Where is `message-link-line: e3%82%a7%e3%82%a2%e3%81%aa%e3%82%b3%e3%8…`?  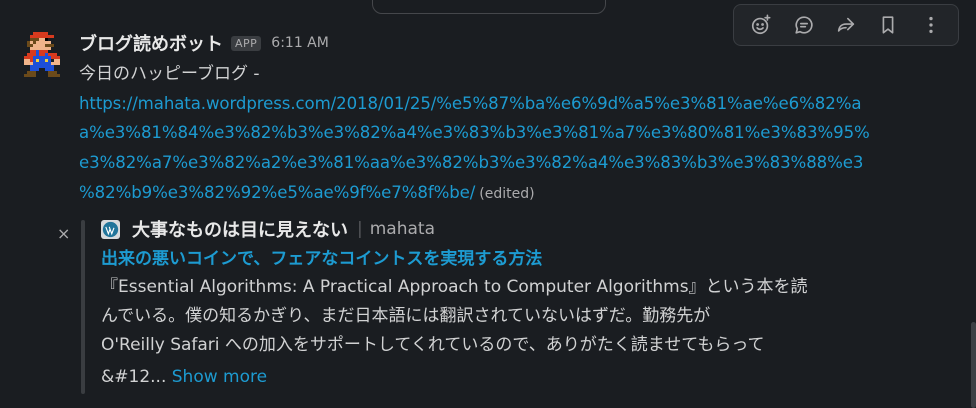 message-link-line: e3%82%a7%e3%82%a2%e3%81%aa%e3%82%b3%e3%8… is located at coordinates (471, 162).